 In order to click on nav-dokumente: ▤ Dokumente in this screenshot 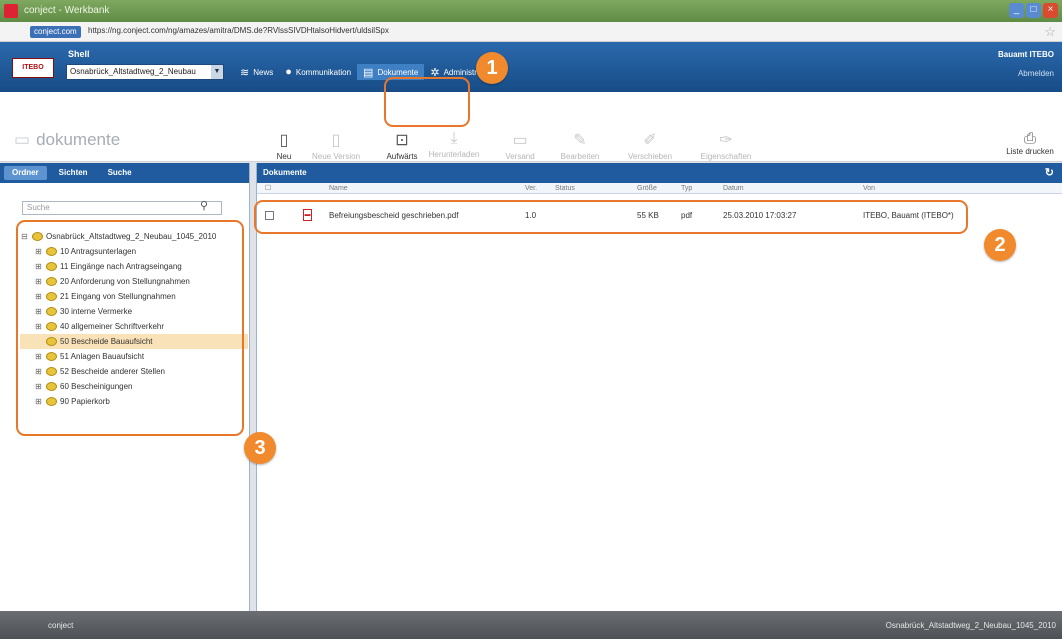, I will do `click(391, 72)`.